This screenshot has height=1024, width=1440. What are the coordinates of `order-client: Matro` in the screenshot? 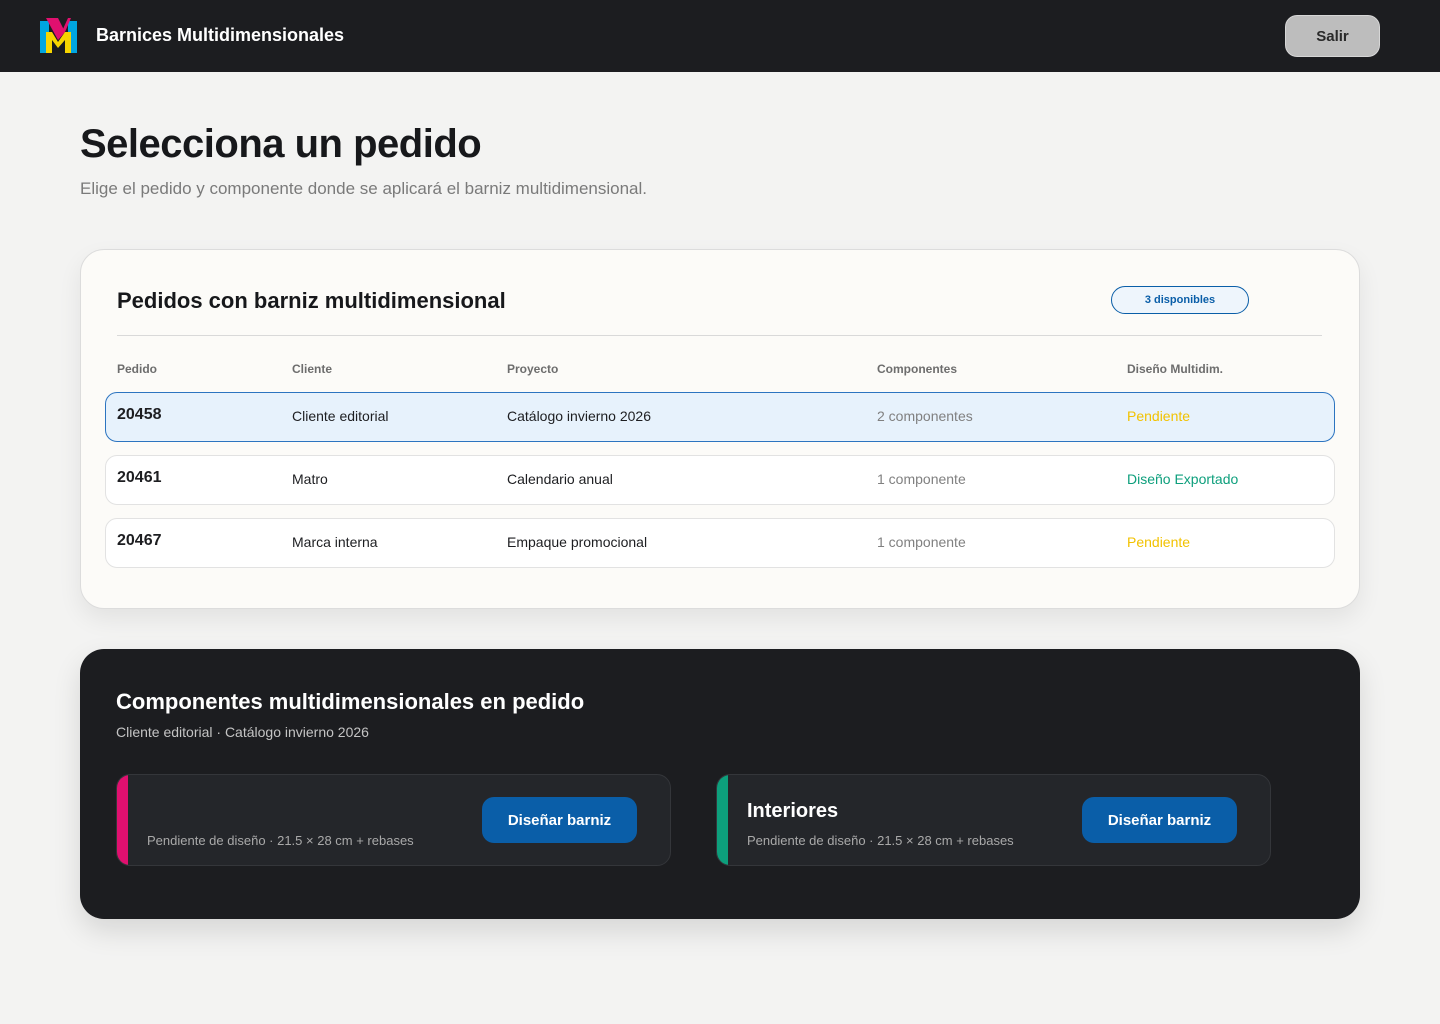 It's located at (310, 479).